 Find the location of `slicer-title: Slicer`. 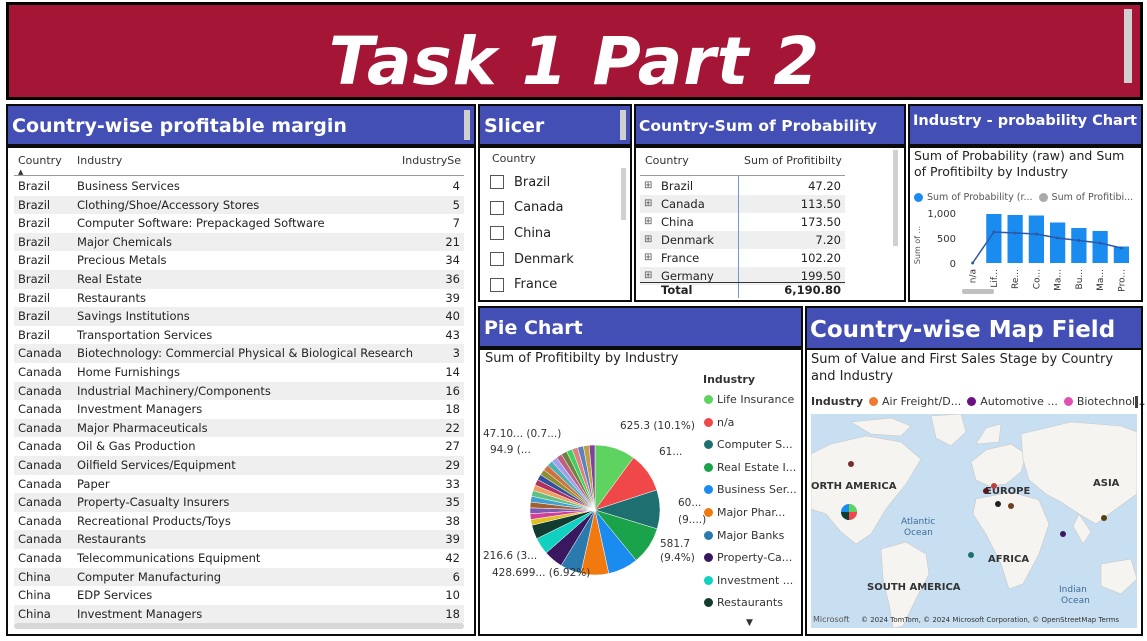

slicer-title: Slicer is located at coordinates (514, 126).